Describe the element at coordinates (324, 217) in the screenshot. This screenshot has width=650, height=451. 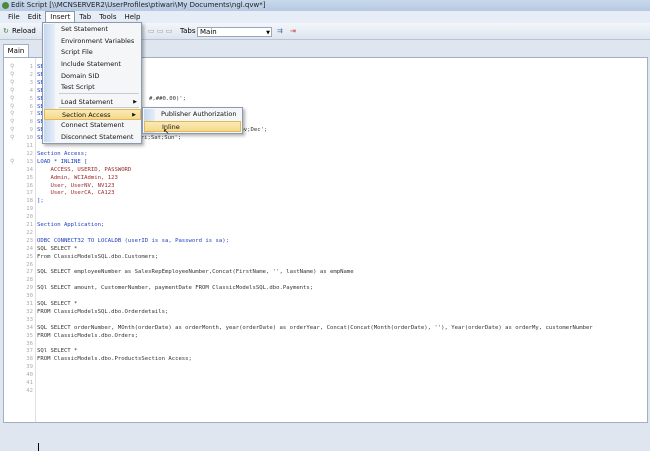
I see `code-line: 20` at that location.